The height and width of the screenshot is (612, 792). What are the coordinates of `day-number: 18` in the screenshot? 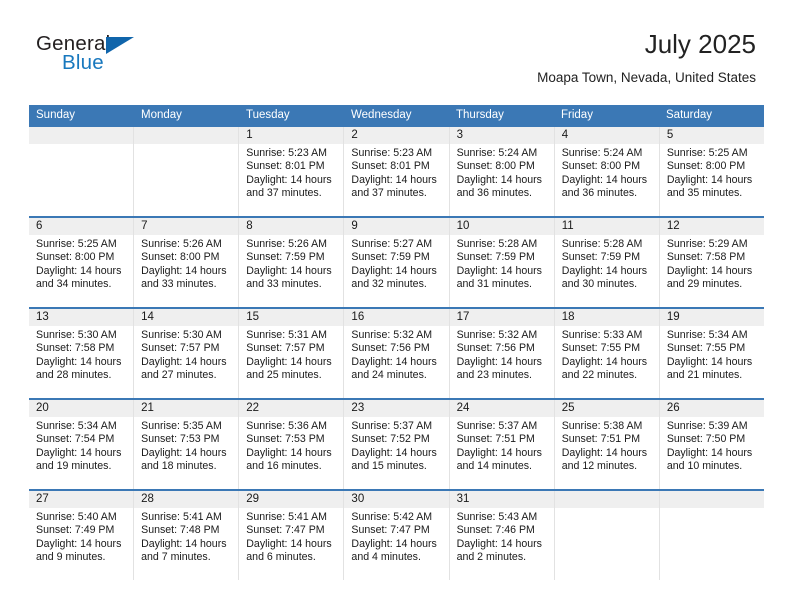 It's located at (606, 317).